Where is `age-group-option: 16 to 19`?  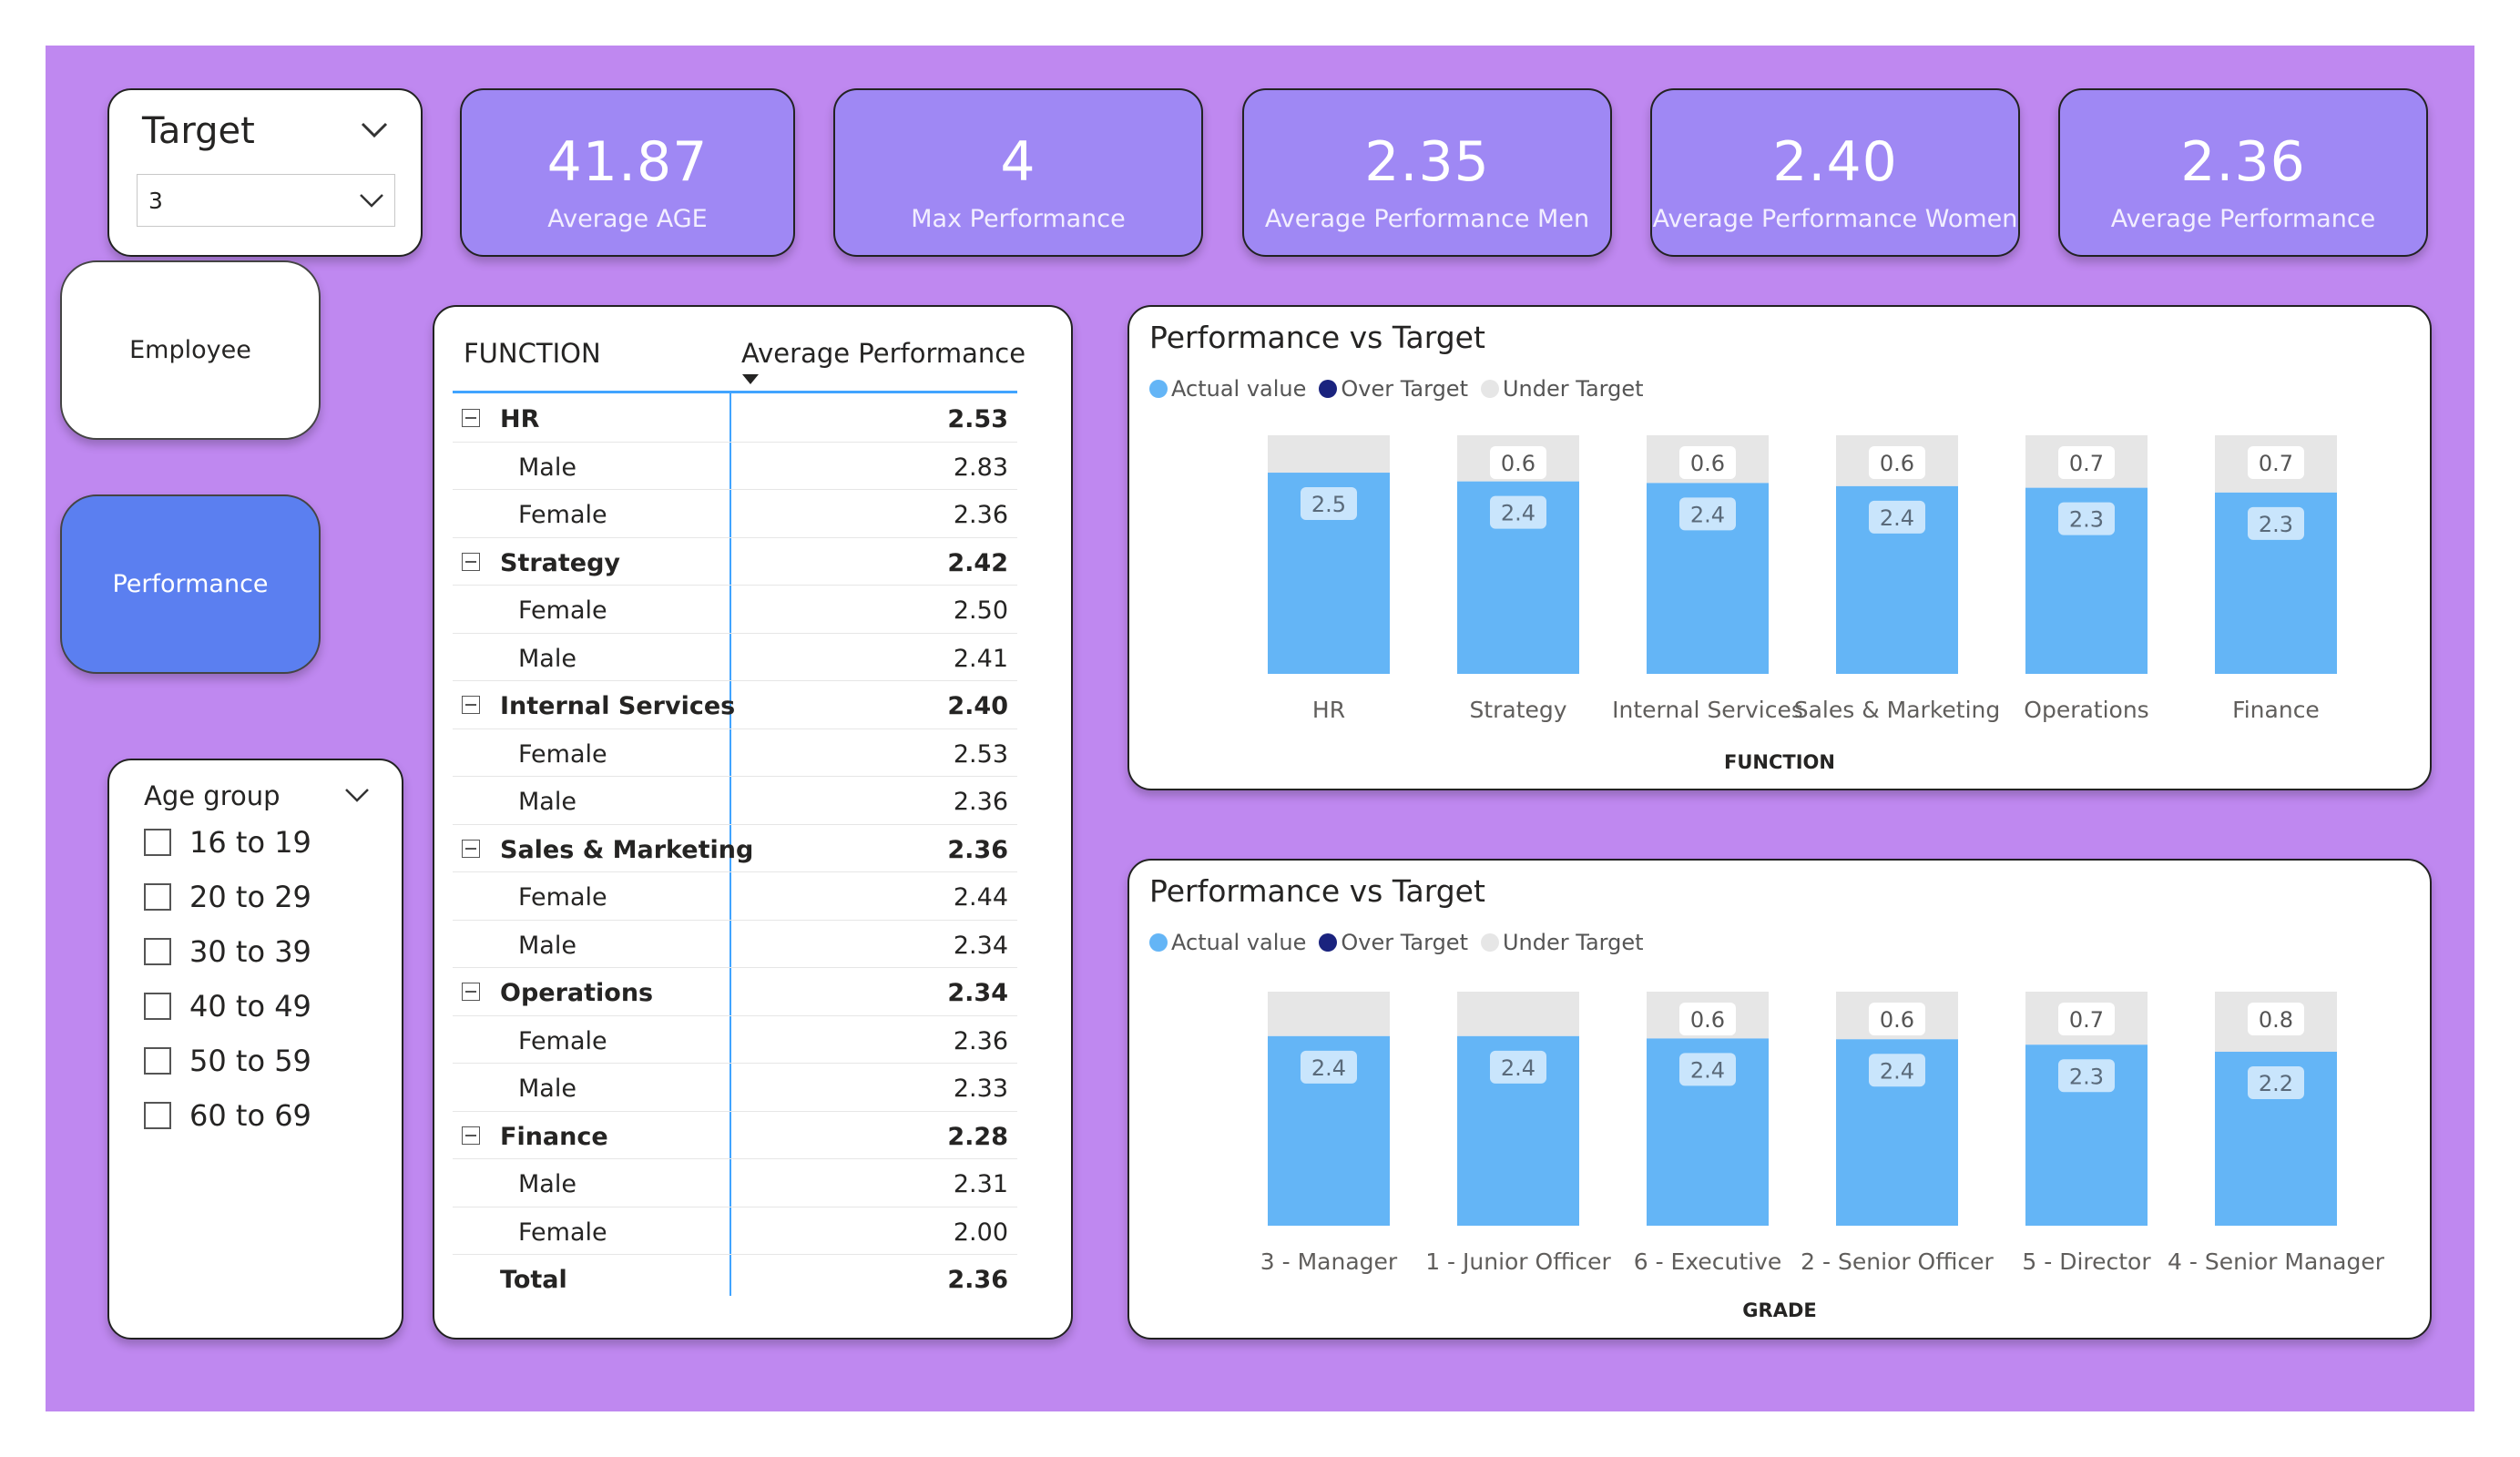 age-group-option: 16 to 19 is located at coordinates (228, 842).